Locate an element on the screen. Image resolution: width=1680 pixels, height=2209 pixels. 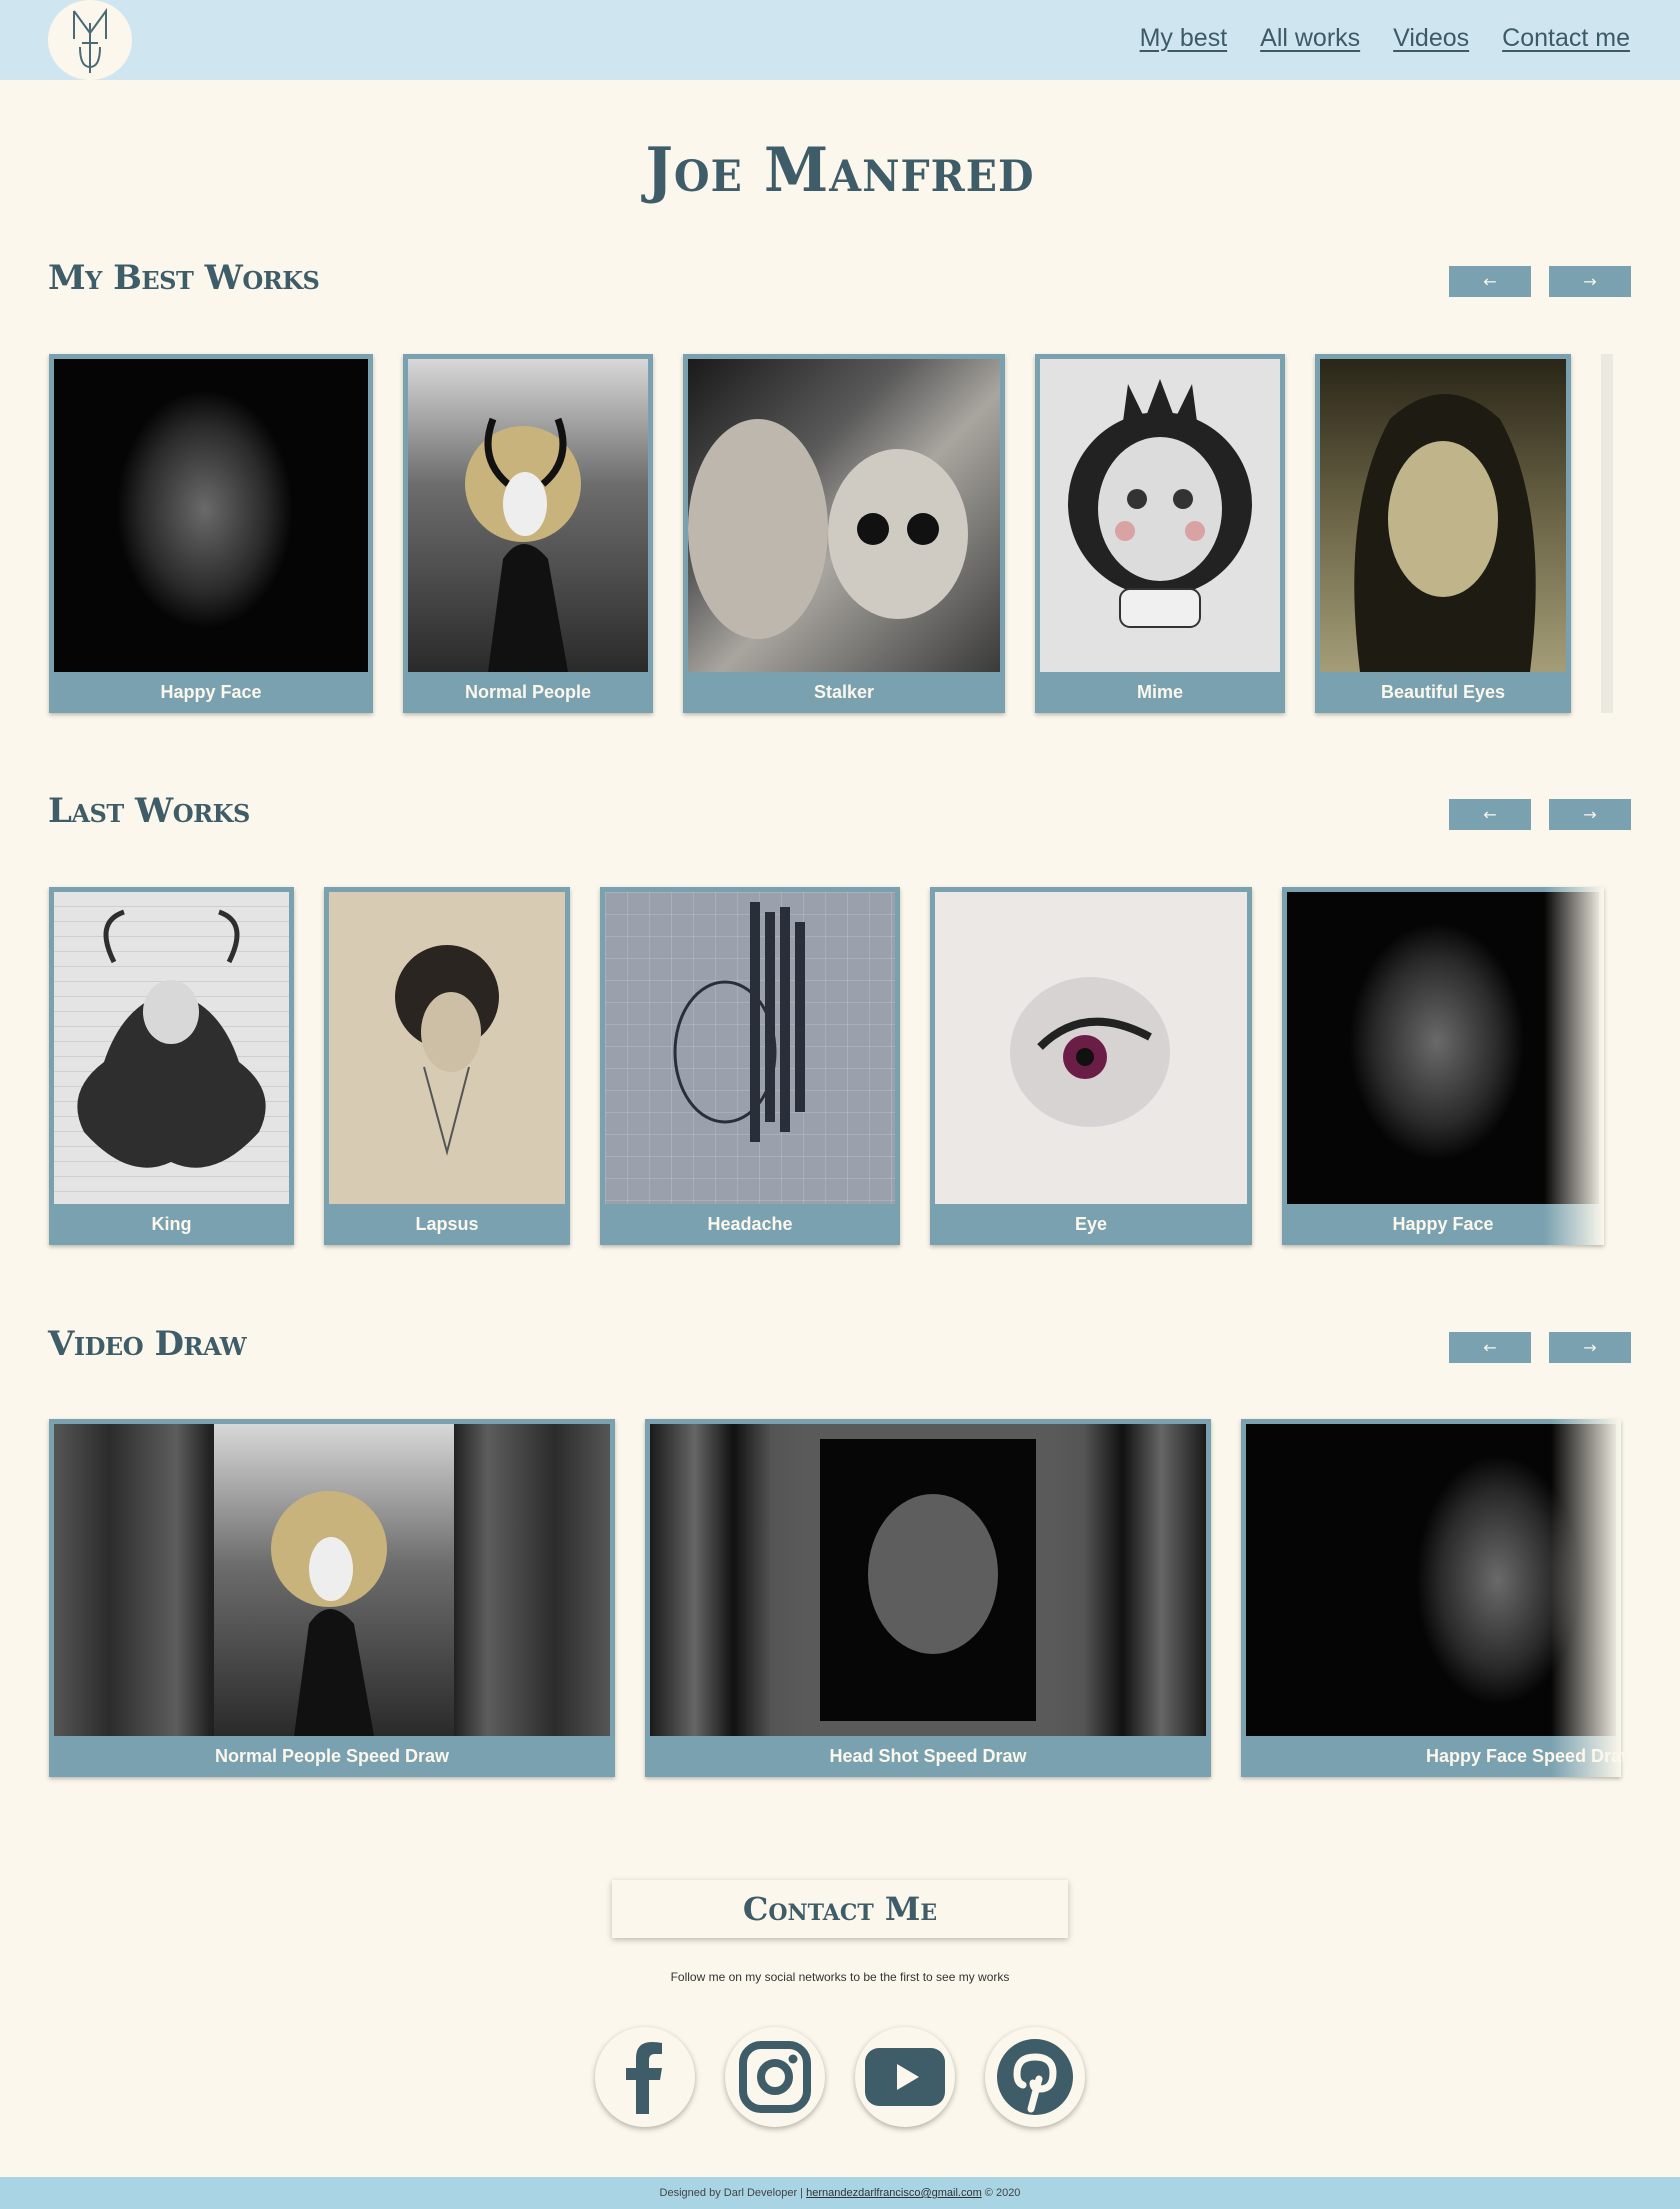
card-caption: Lapsus is located at coordinates (447, 1224).